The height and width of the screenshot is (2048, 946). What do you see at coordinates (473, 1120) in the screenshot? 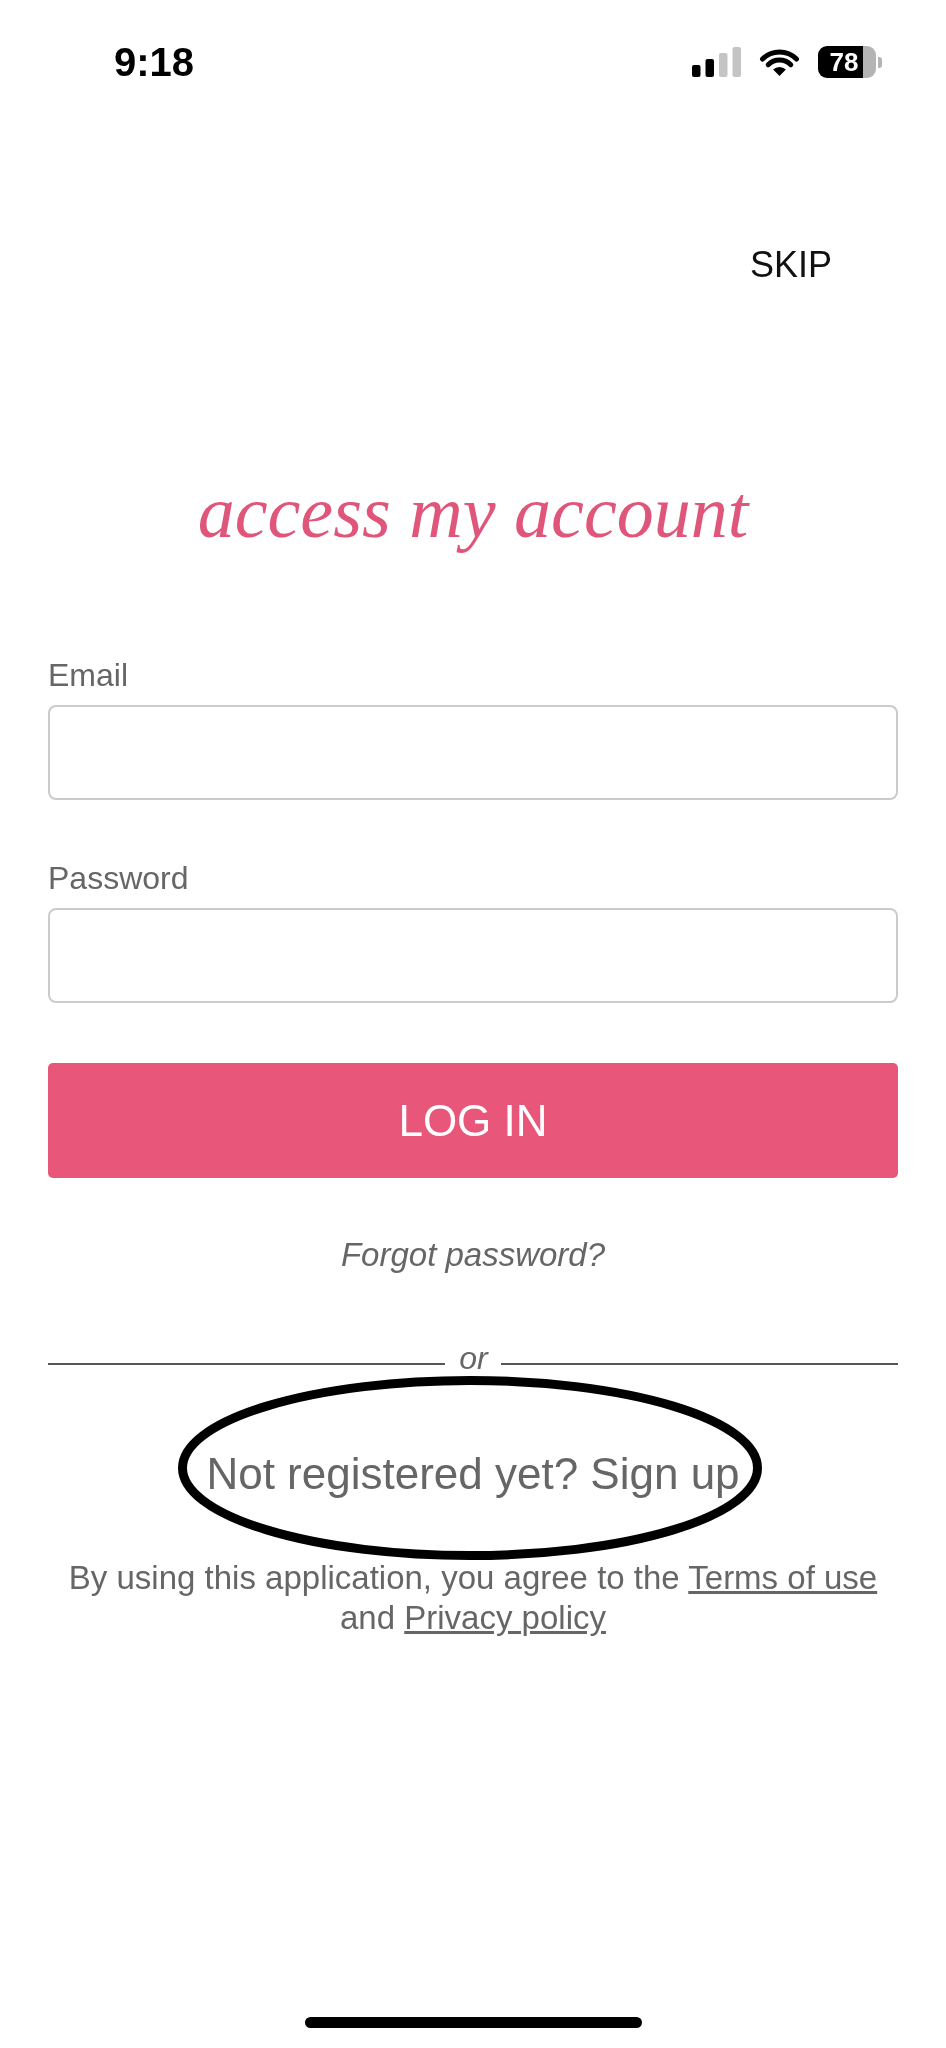
I see `log-in-button: LOG IN` at bounding box center [473, 1120].